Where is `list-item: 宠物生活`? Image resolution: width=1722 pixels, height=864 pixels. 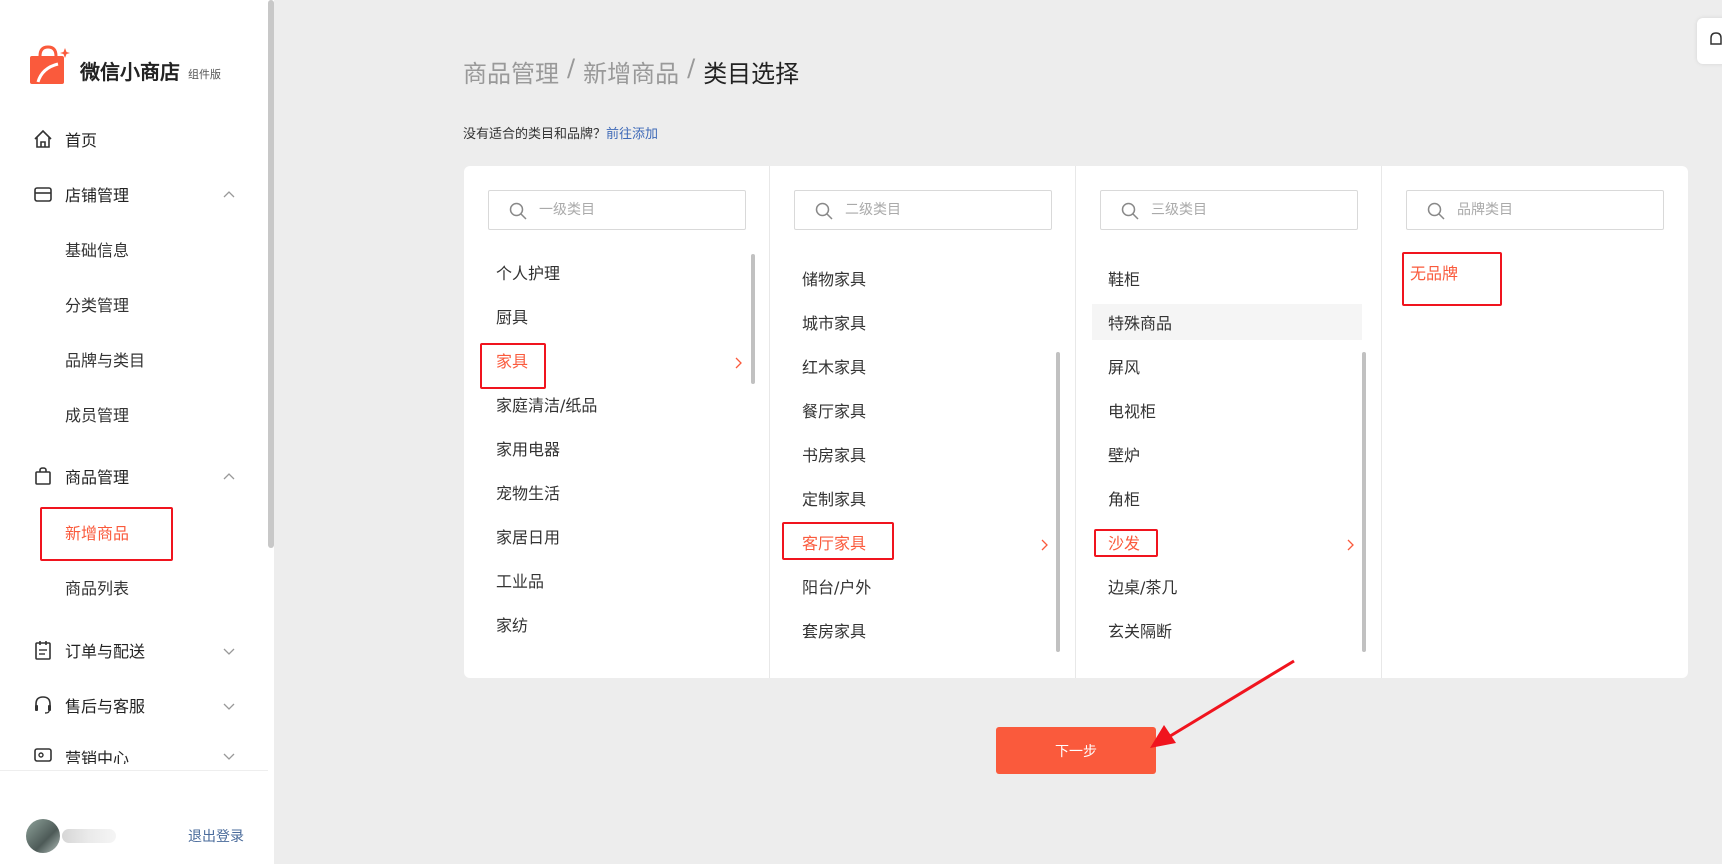 list-item: 宠物生活 is located at coordinates (615, 492).